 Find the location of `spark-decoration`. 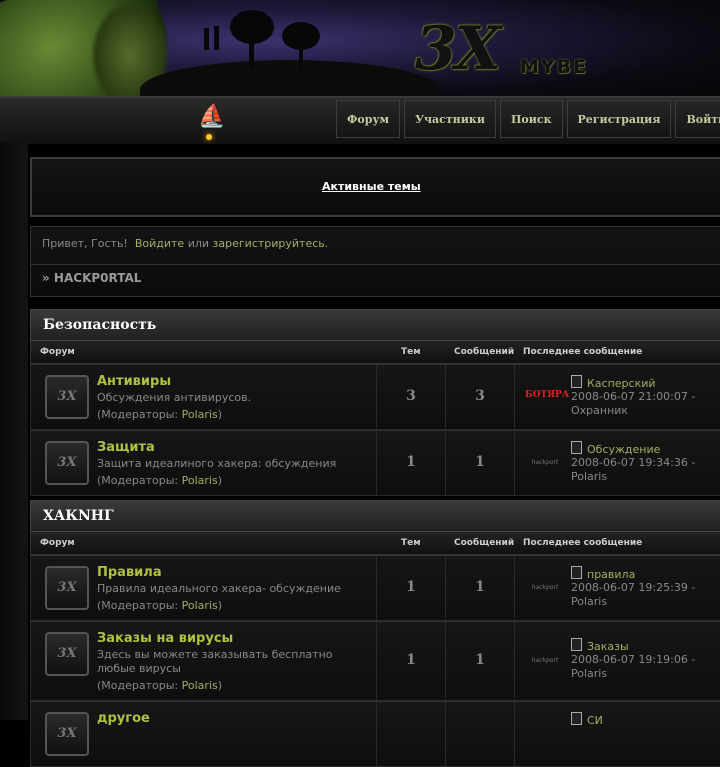

spark-decoration is located at coordinates (209, 137).